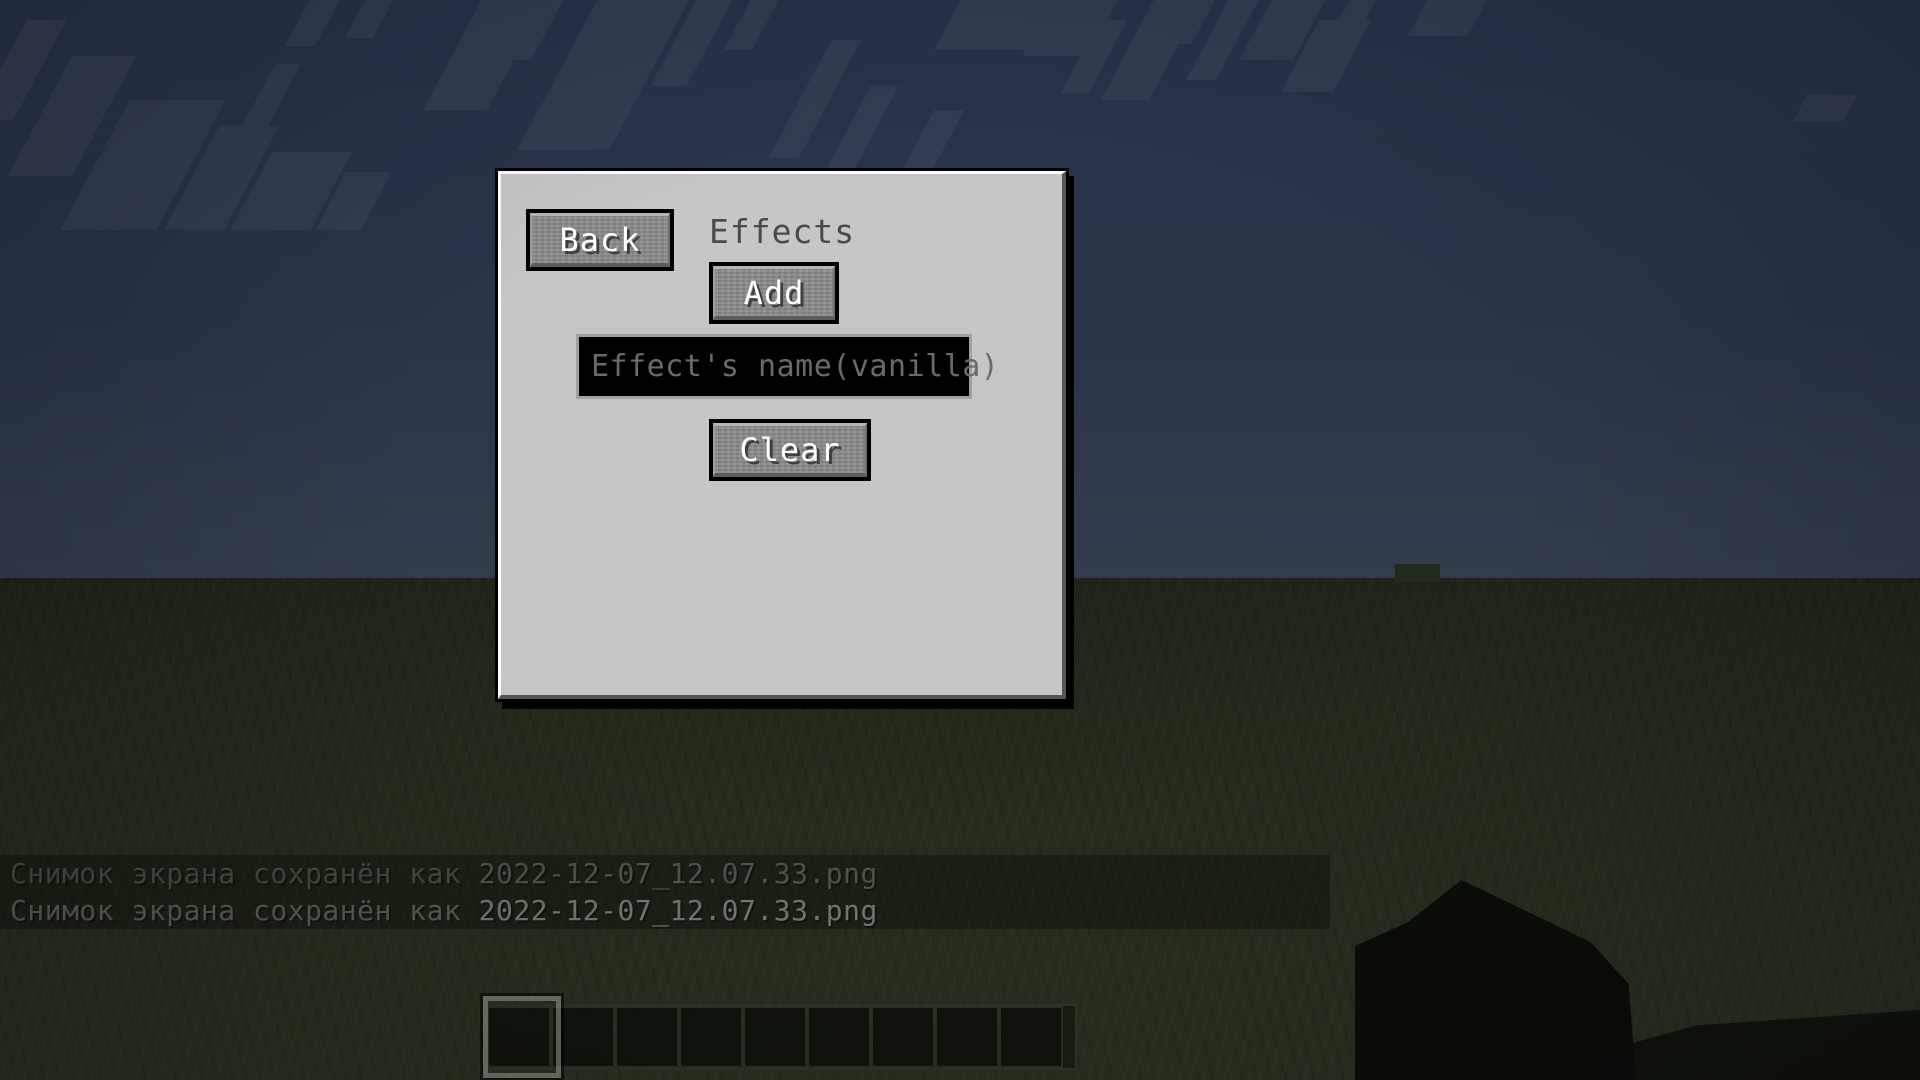 The image size is (1920, 1080). Describe the element at coordinates (795, 366) in the screenshot. I see `effect-name-input-placeholder: Effect's name(vanilla)` at that location.